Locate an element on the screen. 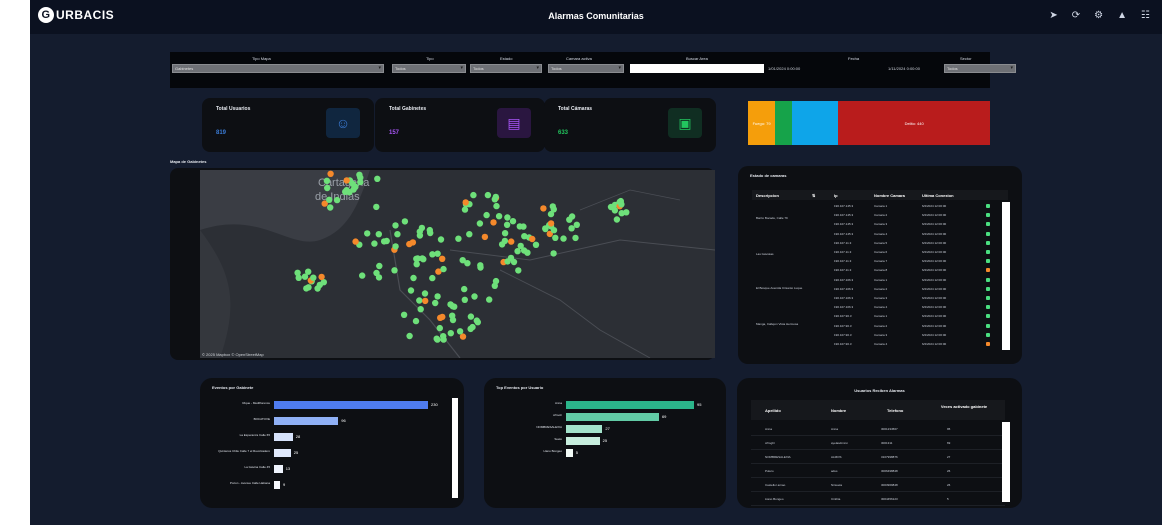 The width and height of the screenshot is (1162, 525). col-ip: Ip is located at coordinates (836, 195).